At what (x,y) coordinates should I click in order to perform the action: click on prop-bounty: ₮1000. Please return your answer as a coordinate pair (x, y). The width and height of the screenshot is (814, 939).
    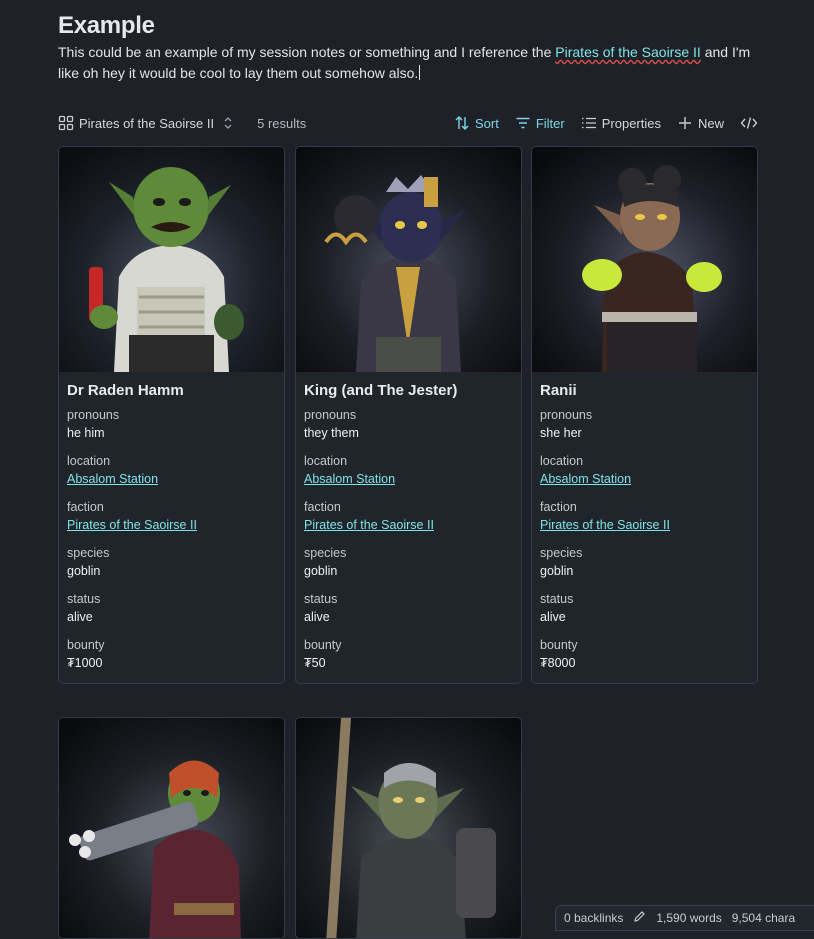
    Looking at the image, I should click on (85, 663).